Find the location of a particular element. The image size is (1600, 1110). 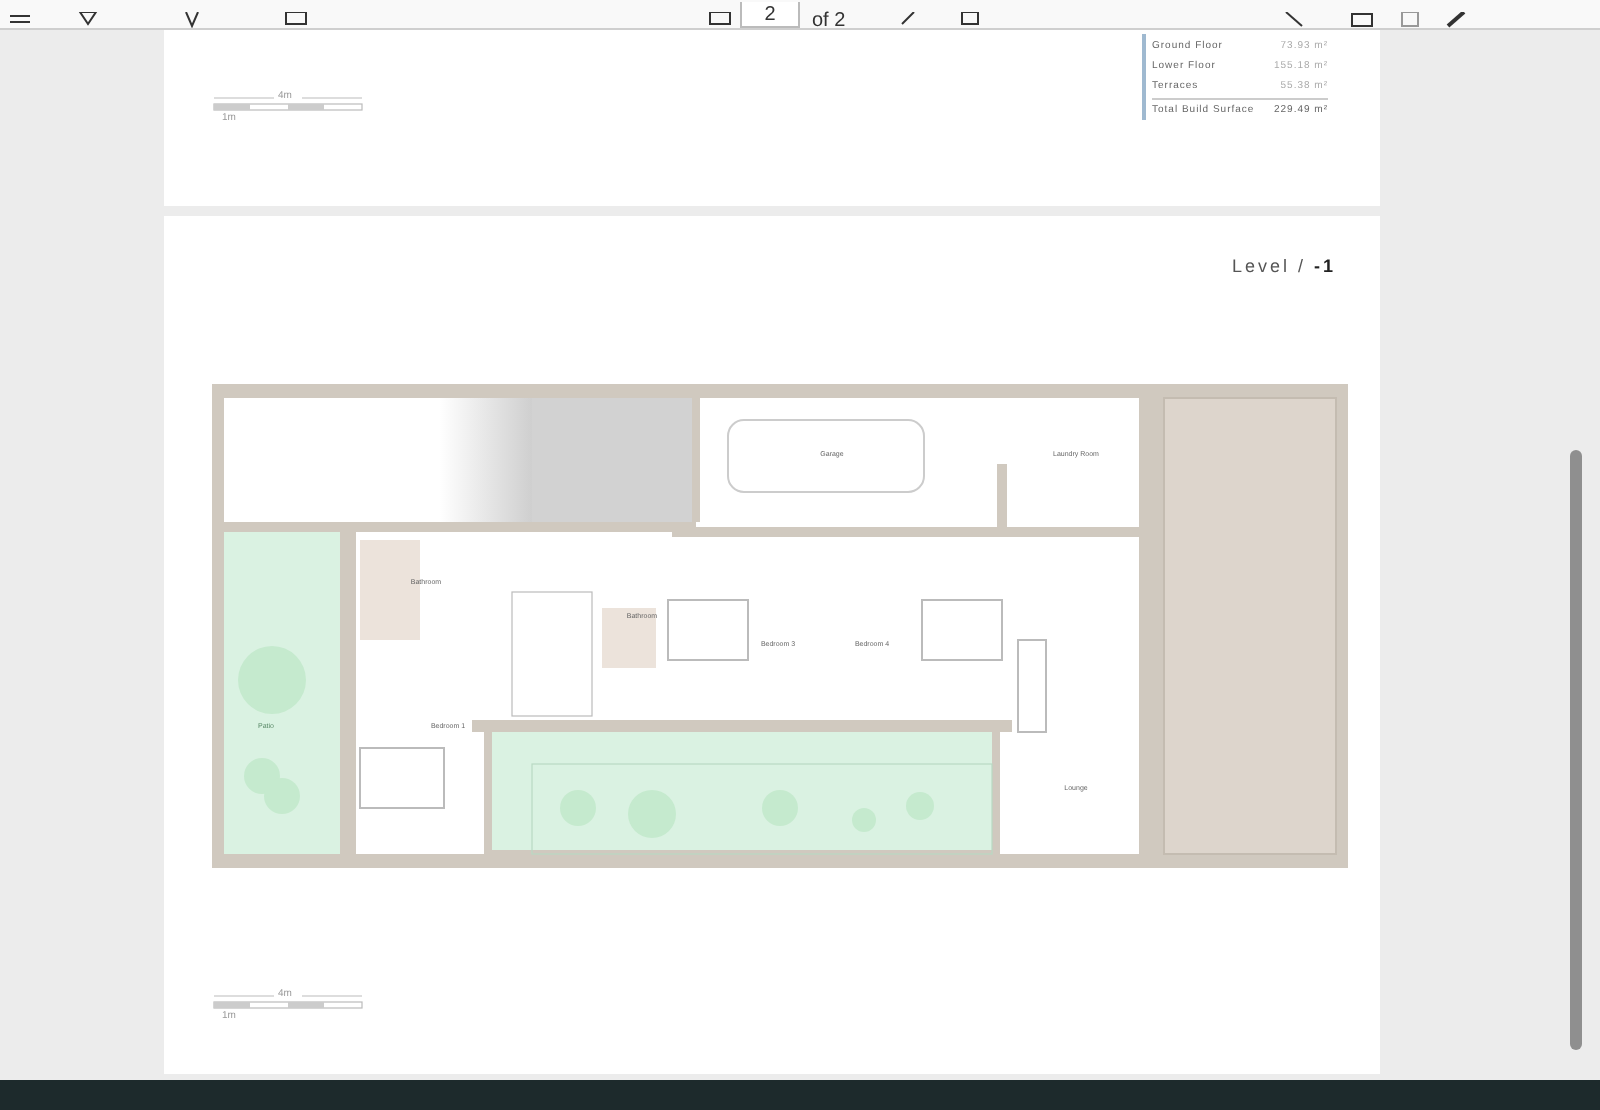

print-icon is located at coordinates (1361, 20).